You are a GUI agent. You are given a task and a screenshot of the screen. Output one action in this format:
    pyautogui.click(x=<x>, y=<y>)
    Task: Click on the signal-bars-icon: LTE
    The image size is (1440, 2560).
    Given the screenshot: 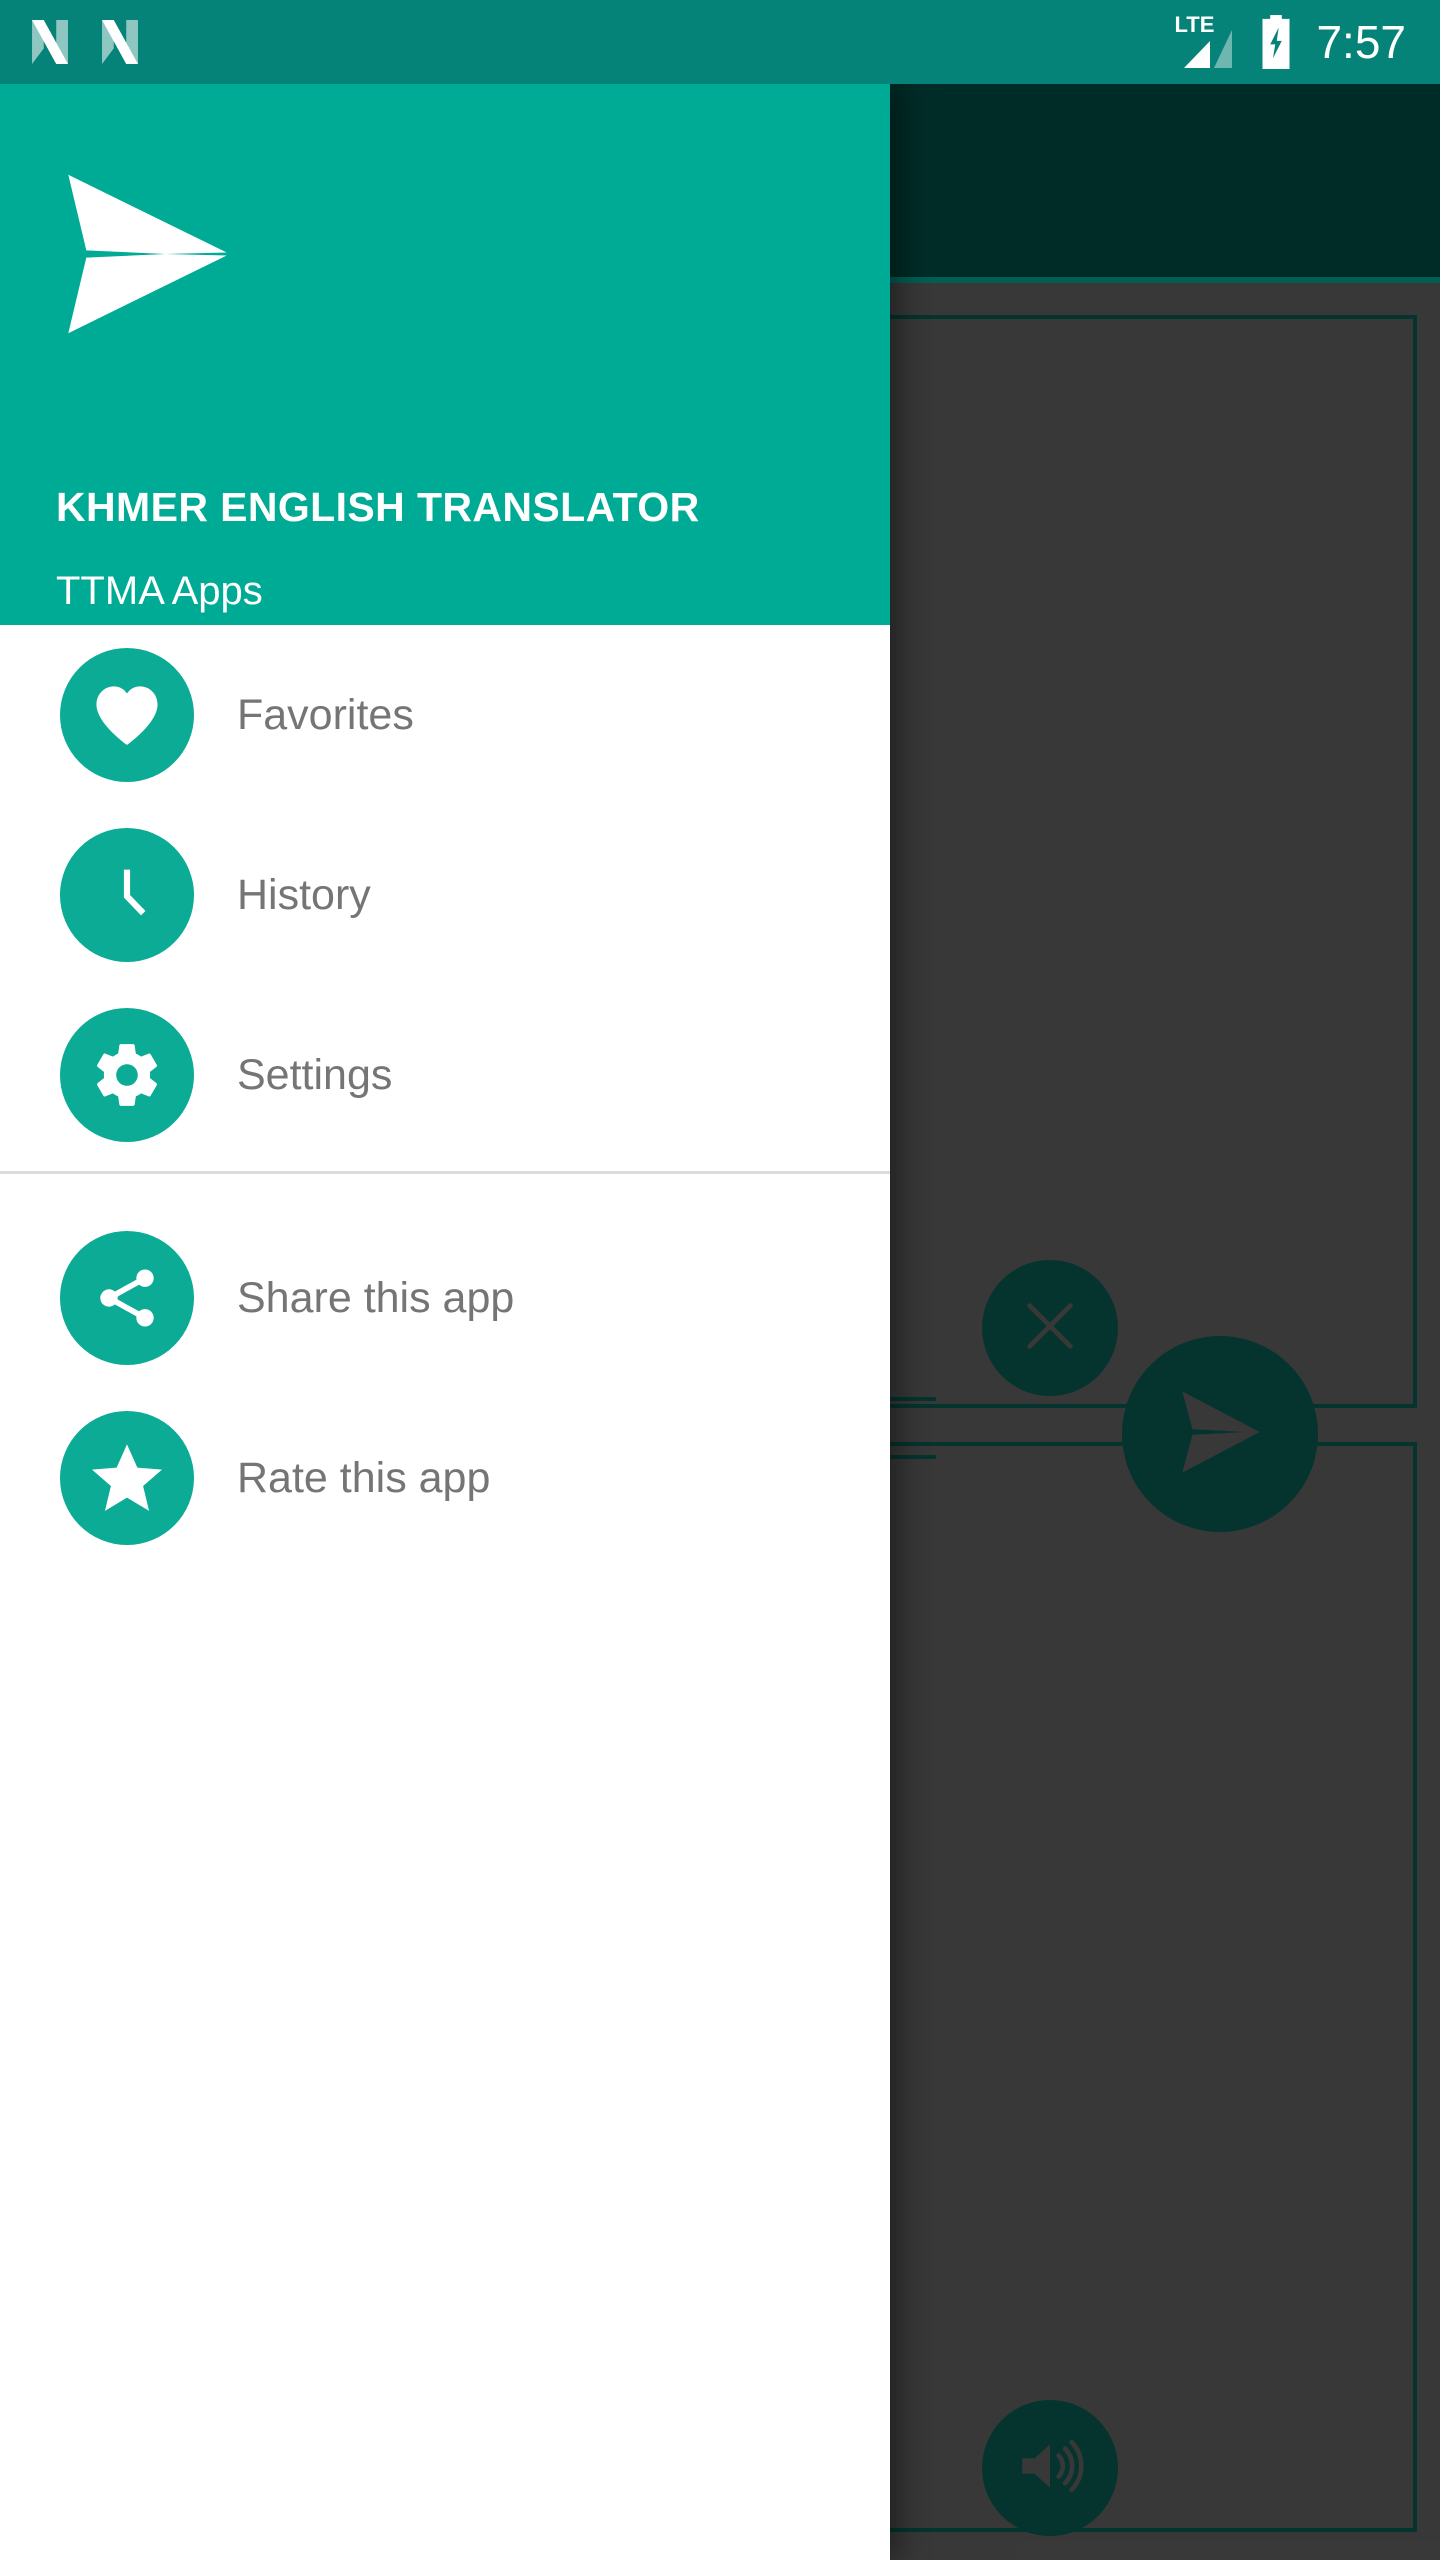 What is the action you would take?
    pyautogui.click(x=1205, y=42)
    